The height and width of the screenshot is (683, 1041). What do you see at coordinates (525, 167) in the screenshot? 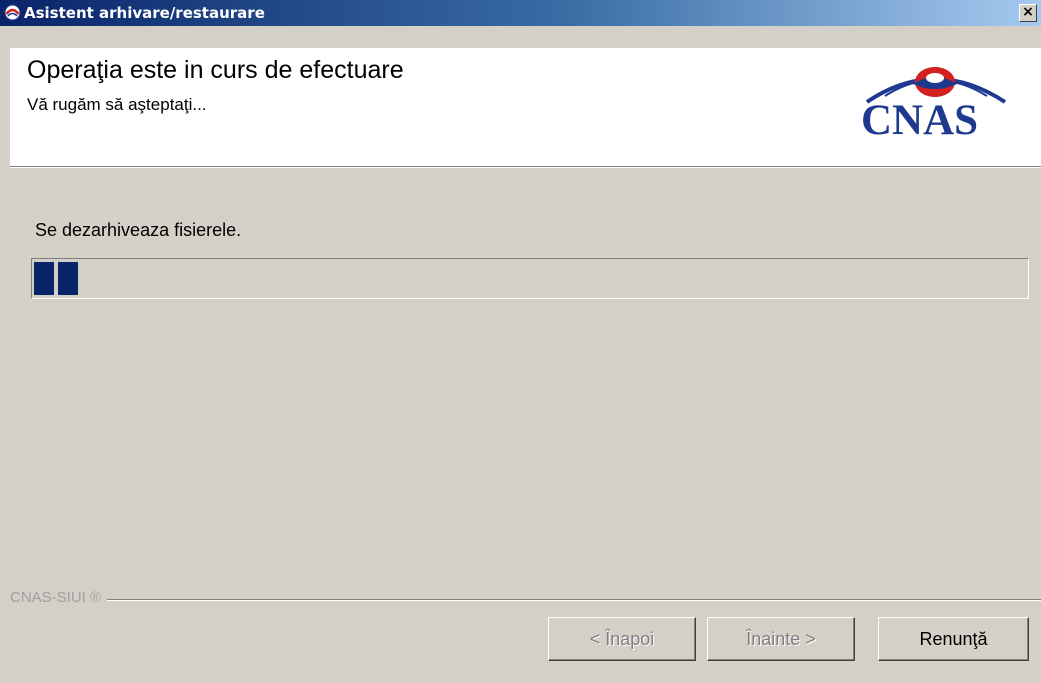
I see `header-separator` at bounding box center [525, 167].